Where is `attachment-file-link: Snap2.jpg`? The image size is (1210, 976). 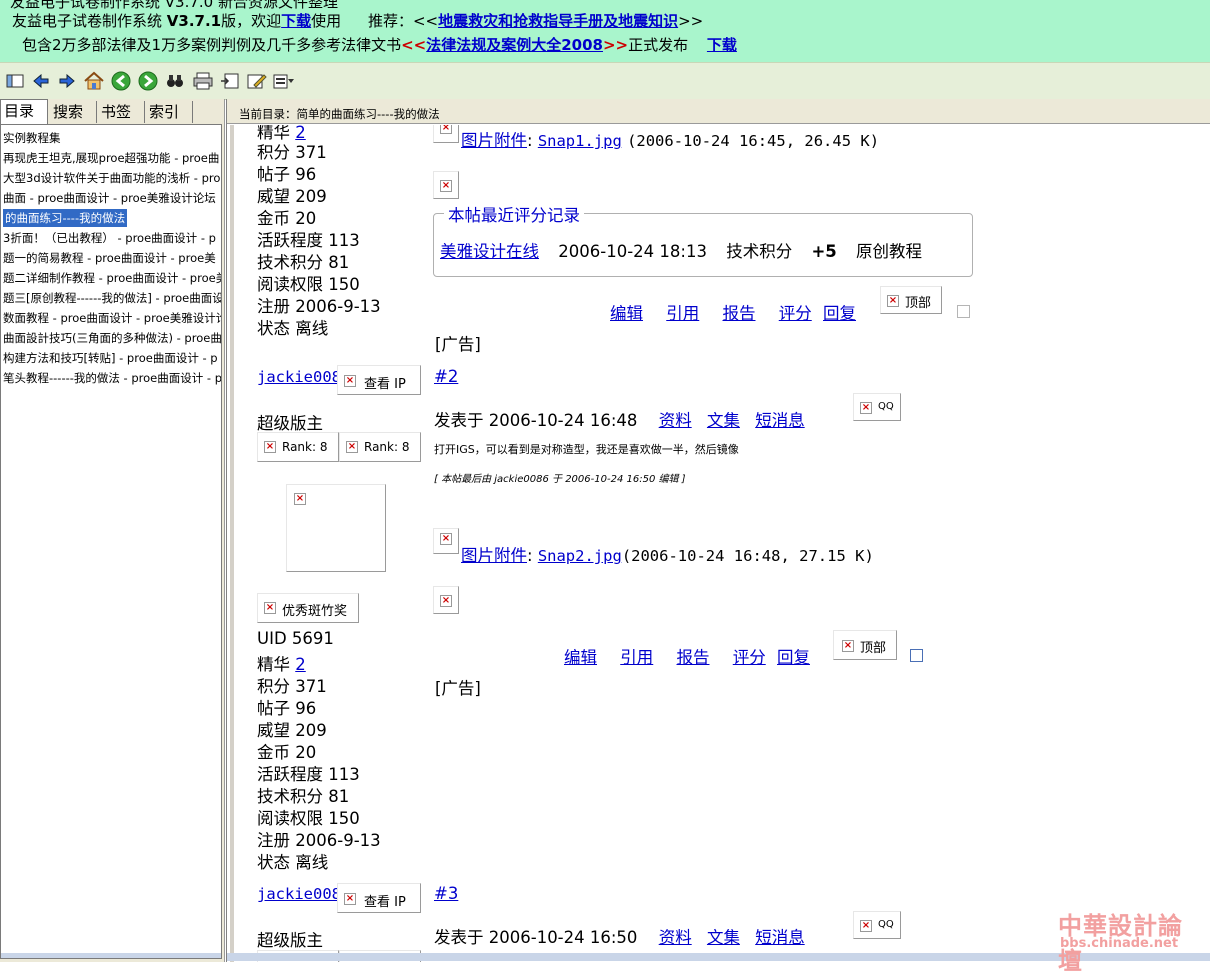
attachment-file-link: Snap2.jpg is located at coordinates (580, 556).